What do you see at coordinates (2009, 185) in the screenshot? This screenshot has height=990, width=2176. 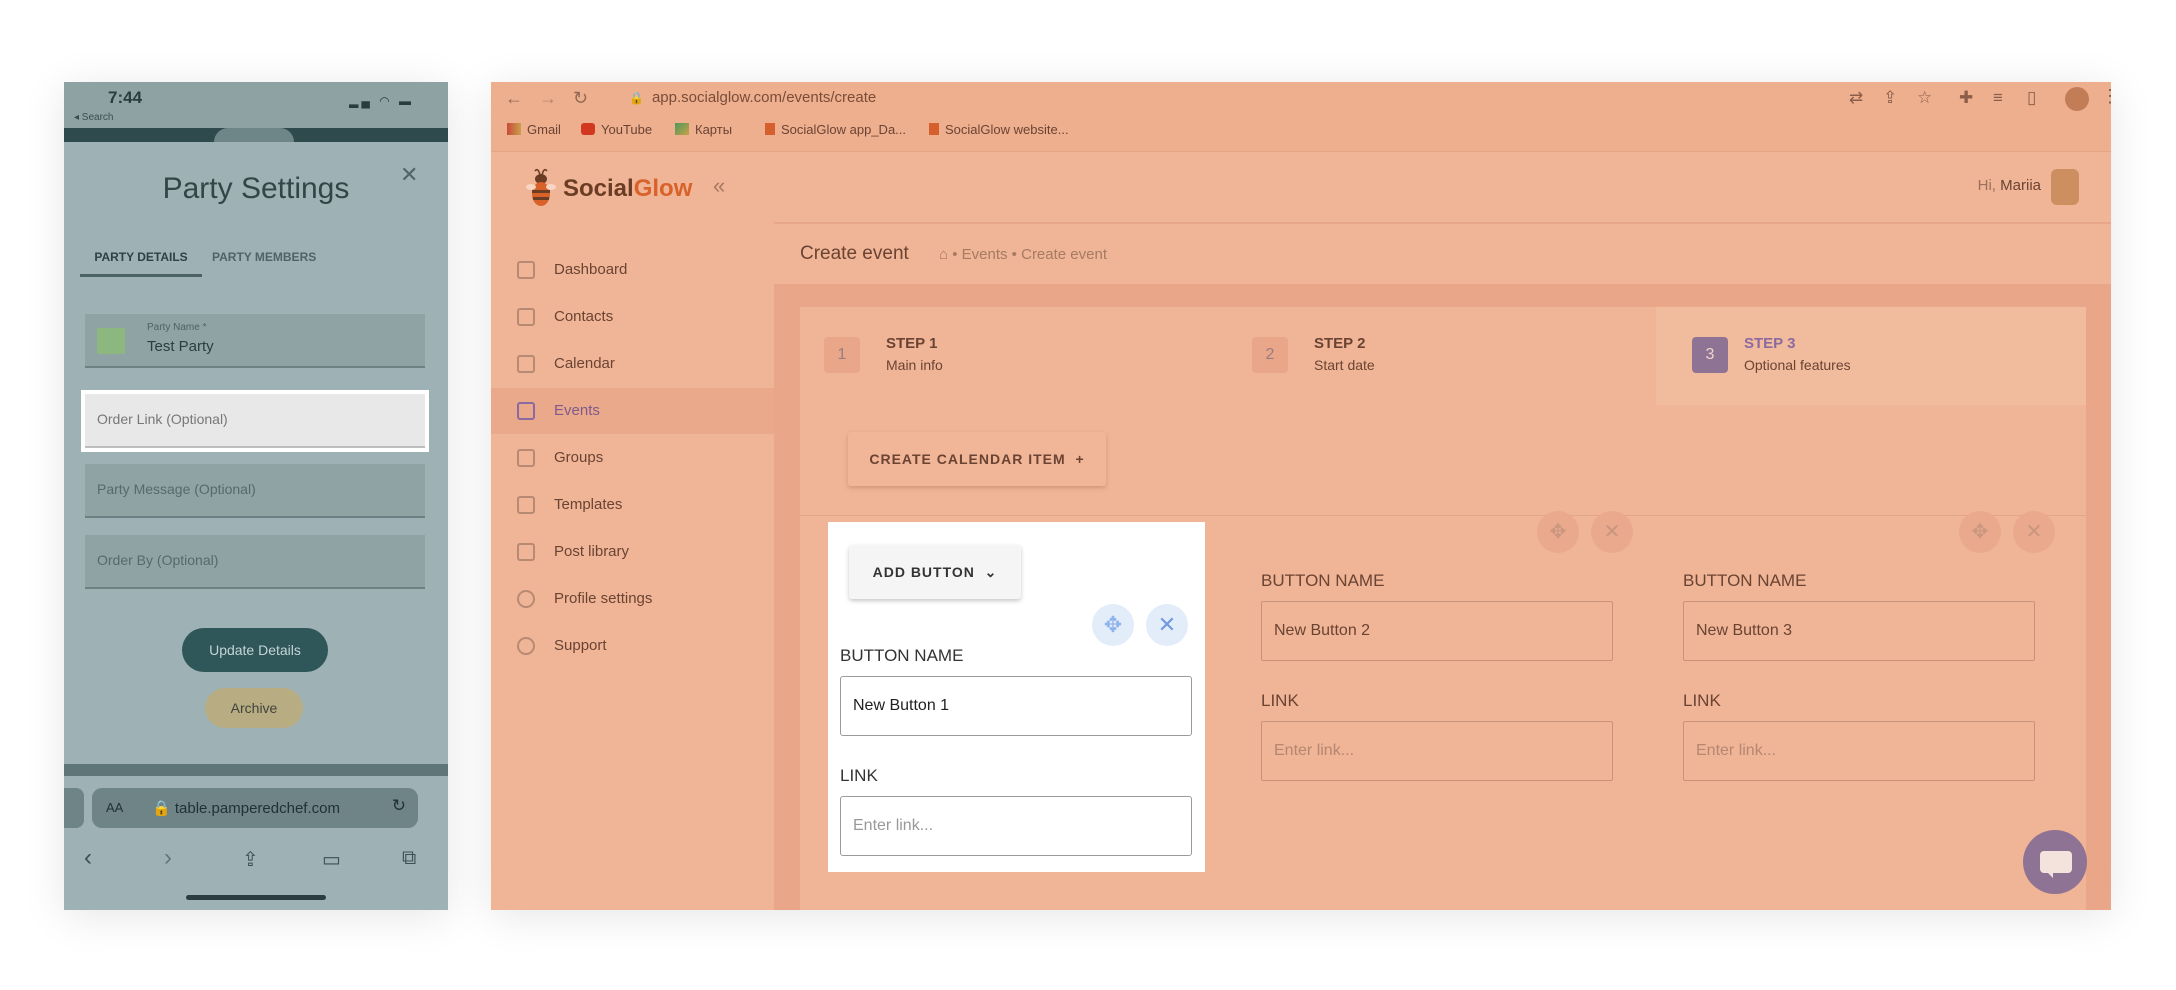 I see `user-greeting: Hi, Mariia` at bounding box center [2009, 185].